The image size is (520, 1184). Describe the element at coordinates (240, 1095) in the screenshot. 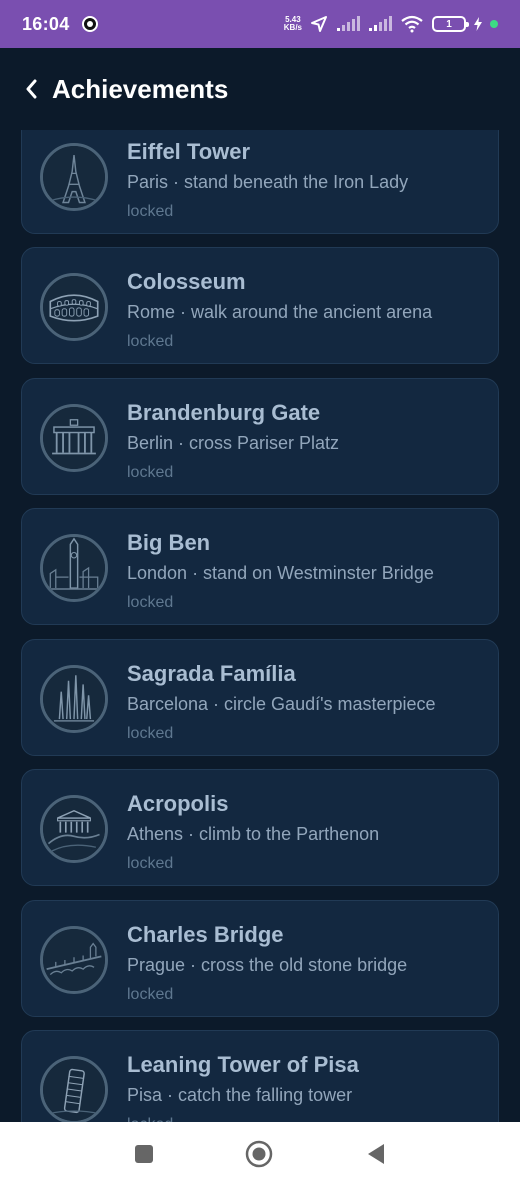

I see `achievement-subtitle: Pisa · catch the falling tower` at that location.